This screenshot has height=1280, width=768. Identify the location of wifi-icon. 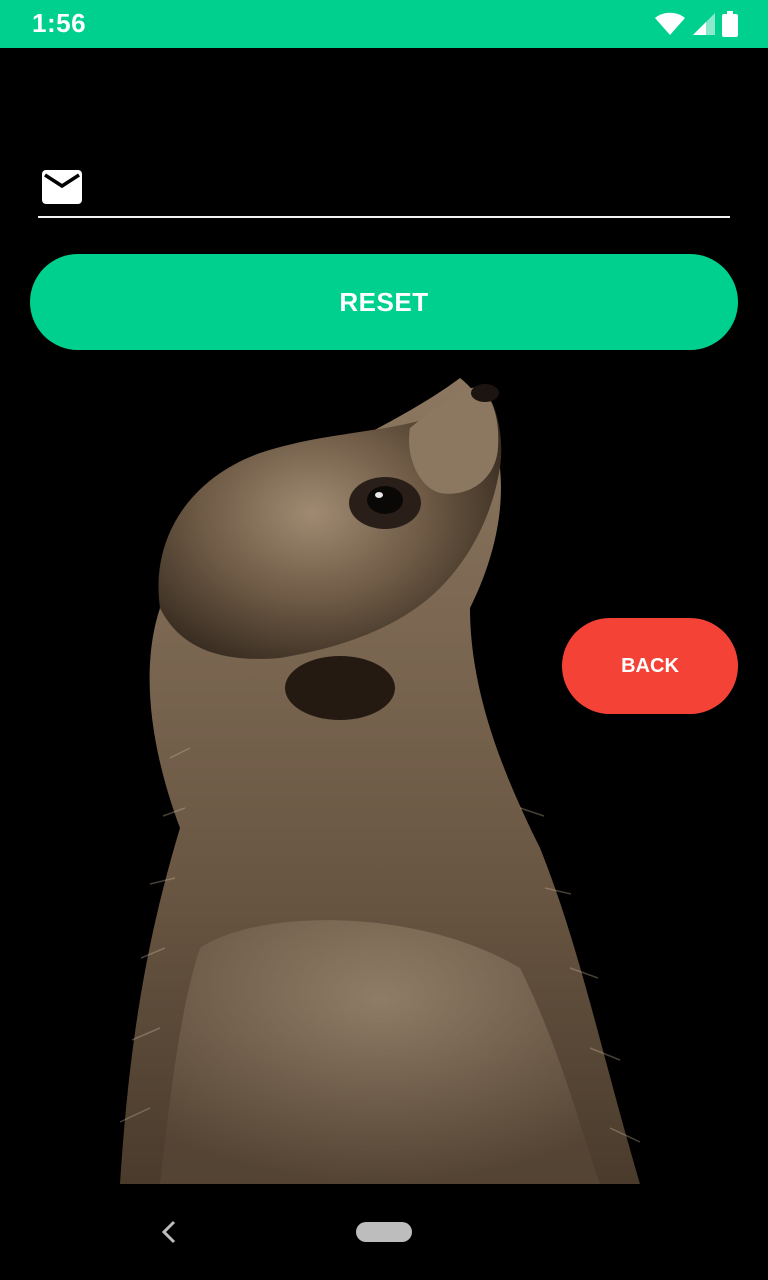
(670, 23).